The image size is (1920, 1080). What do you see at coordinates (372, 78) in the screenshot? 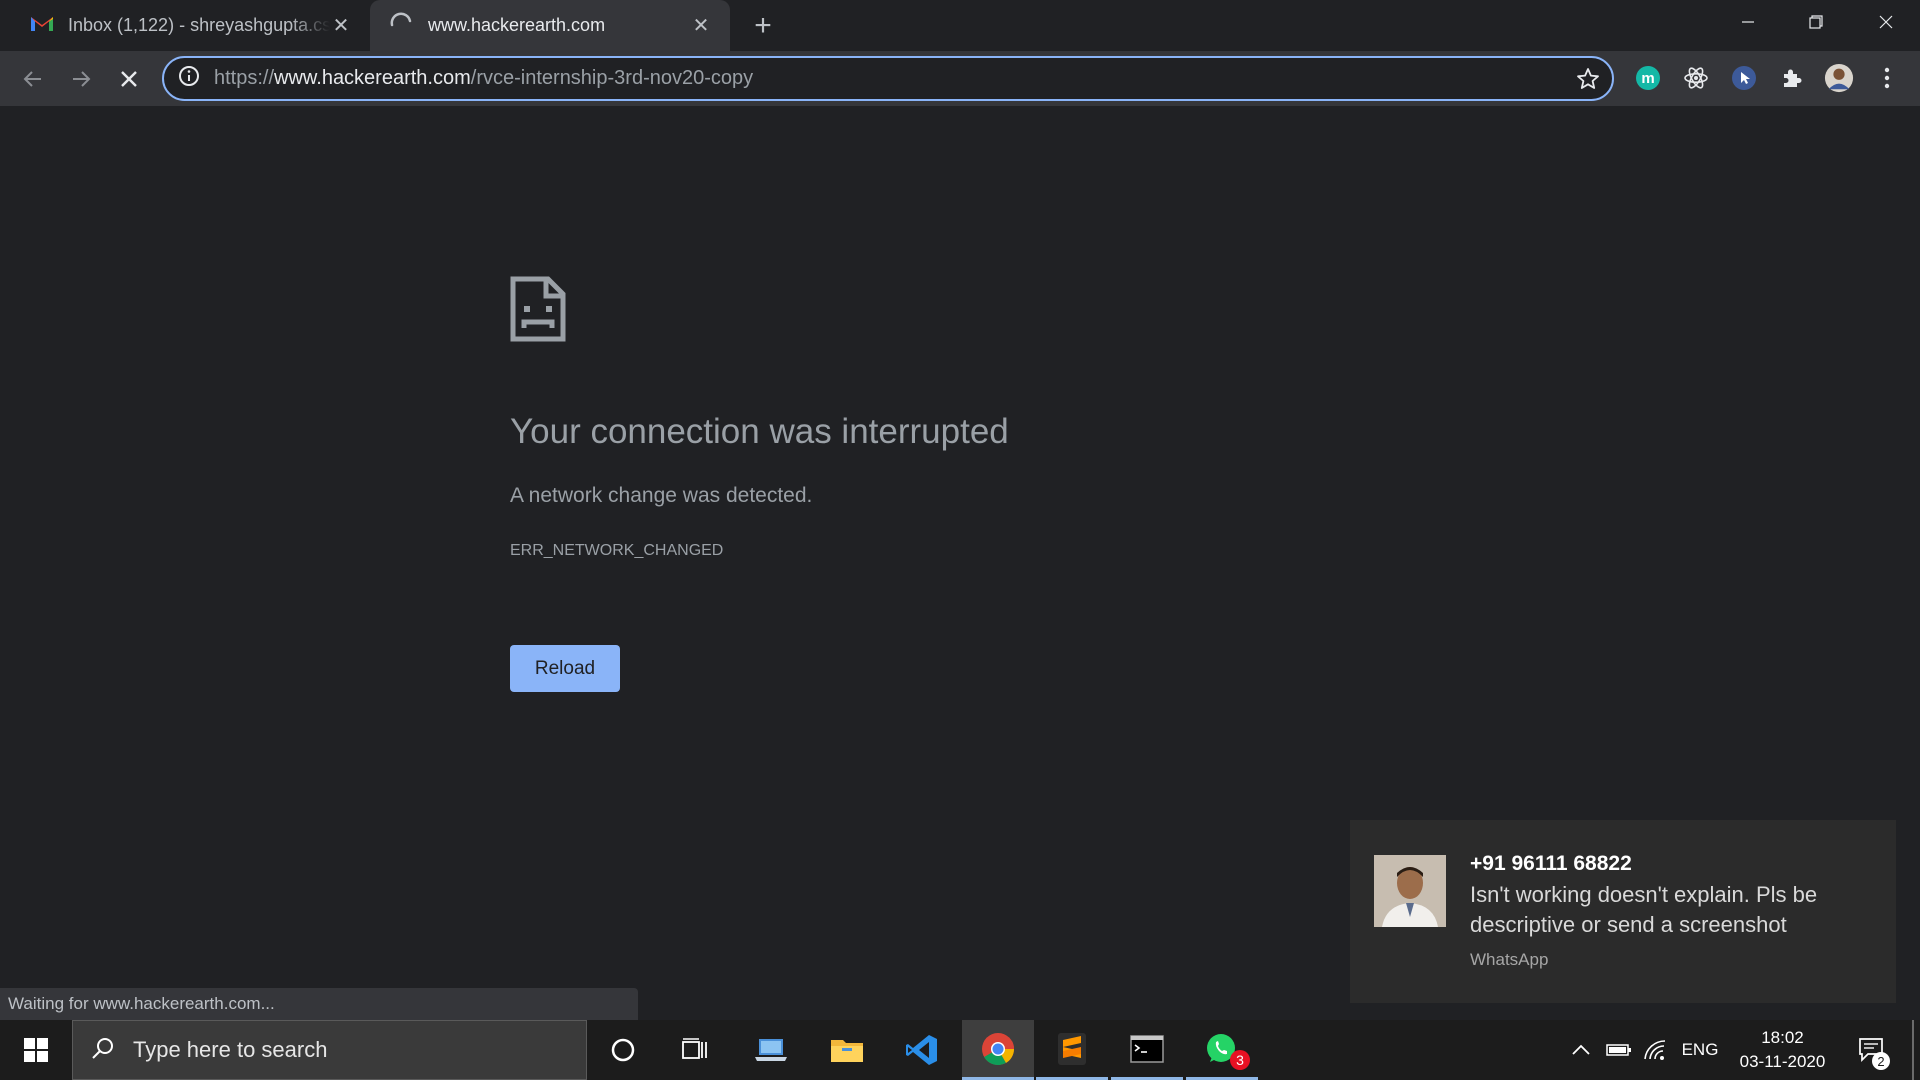
I see `url-host: www.hackerearth.com` at bounding box center [372, 78].